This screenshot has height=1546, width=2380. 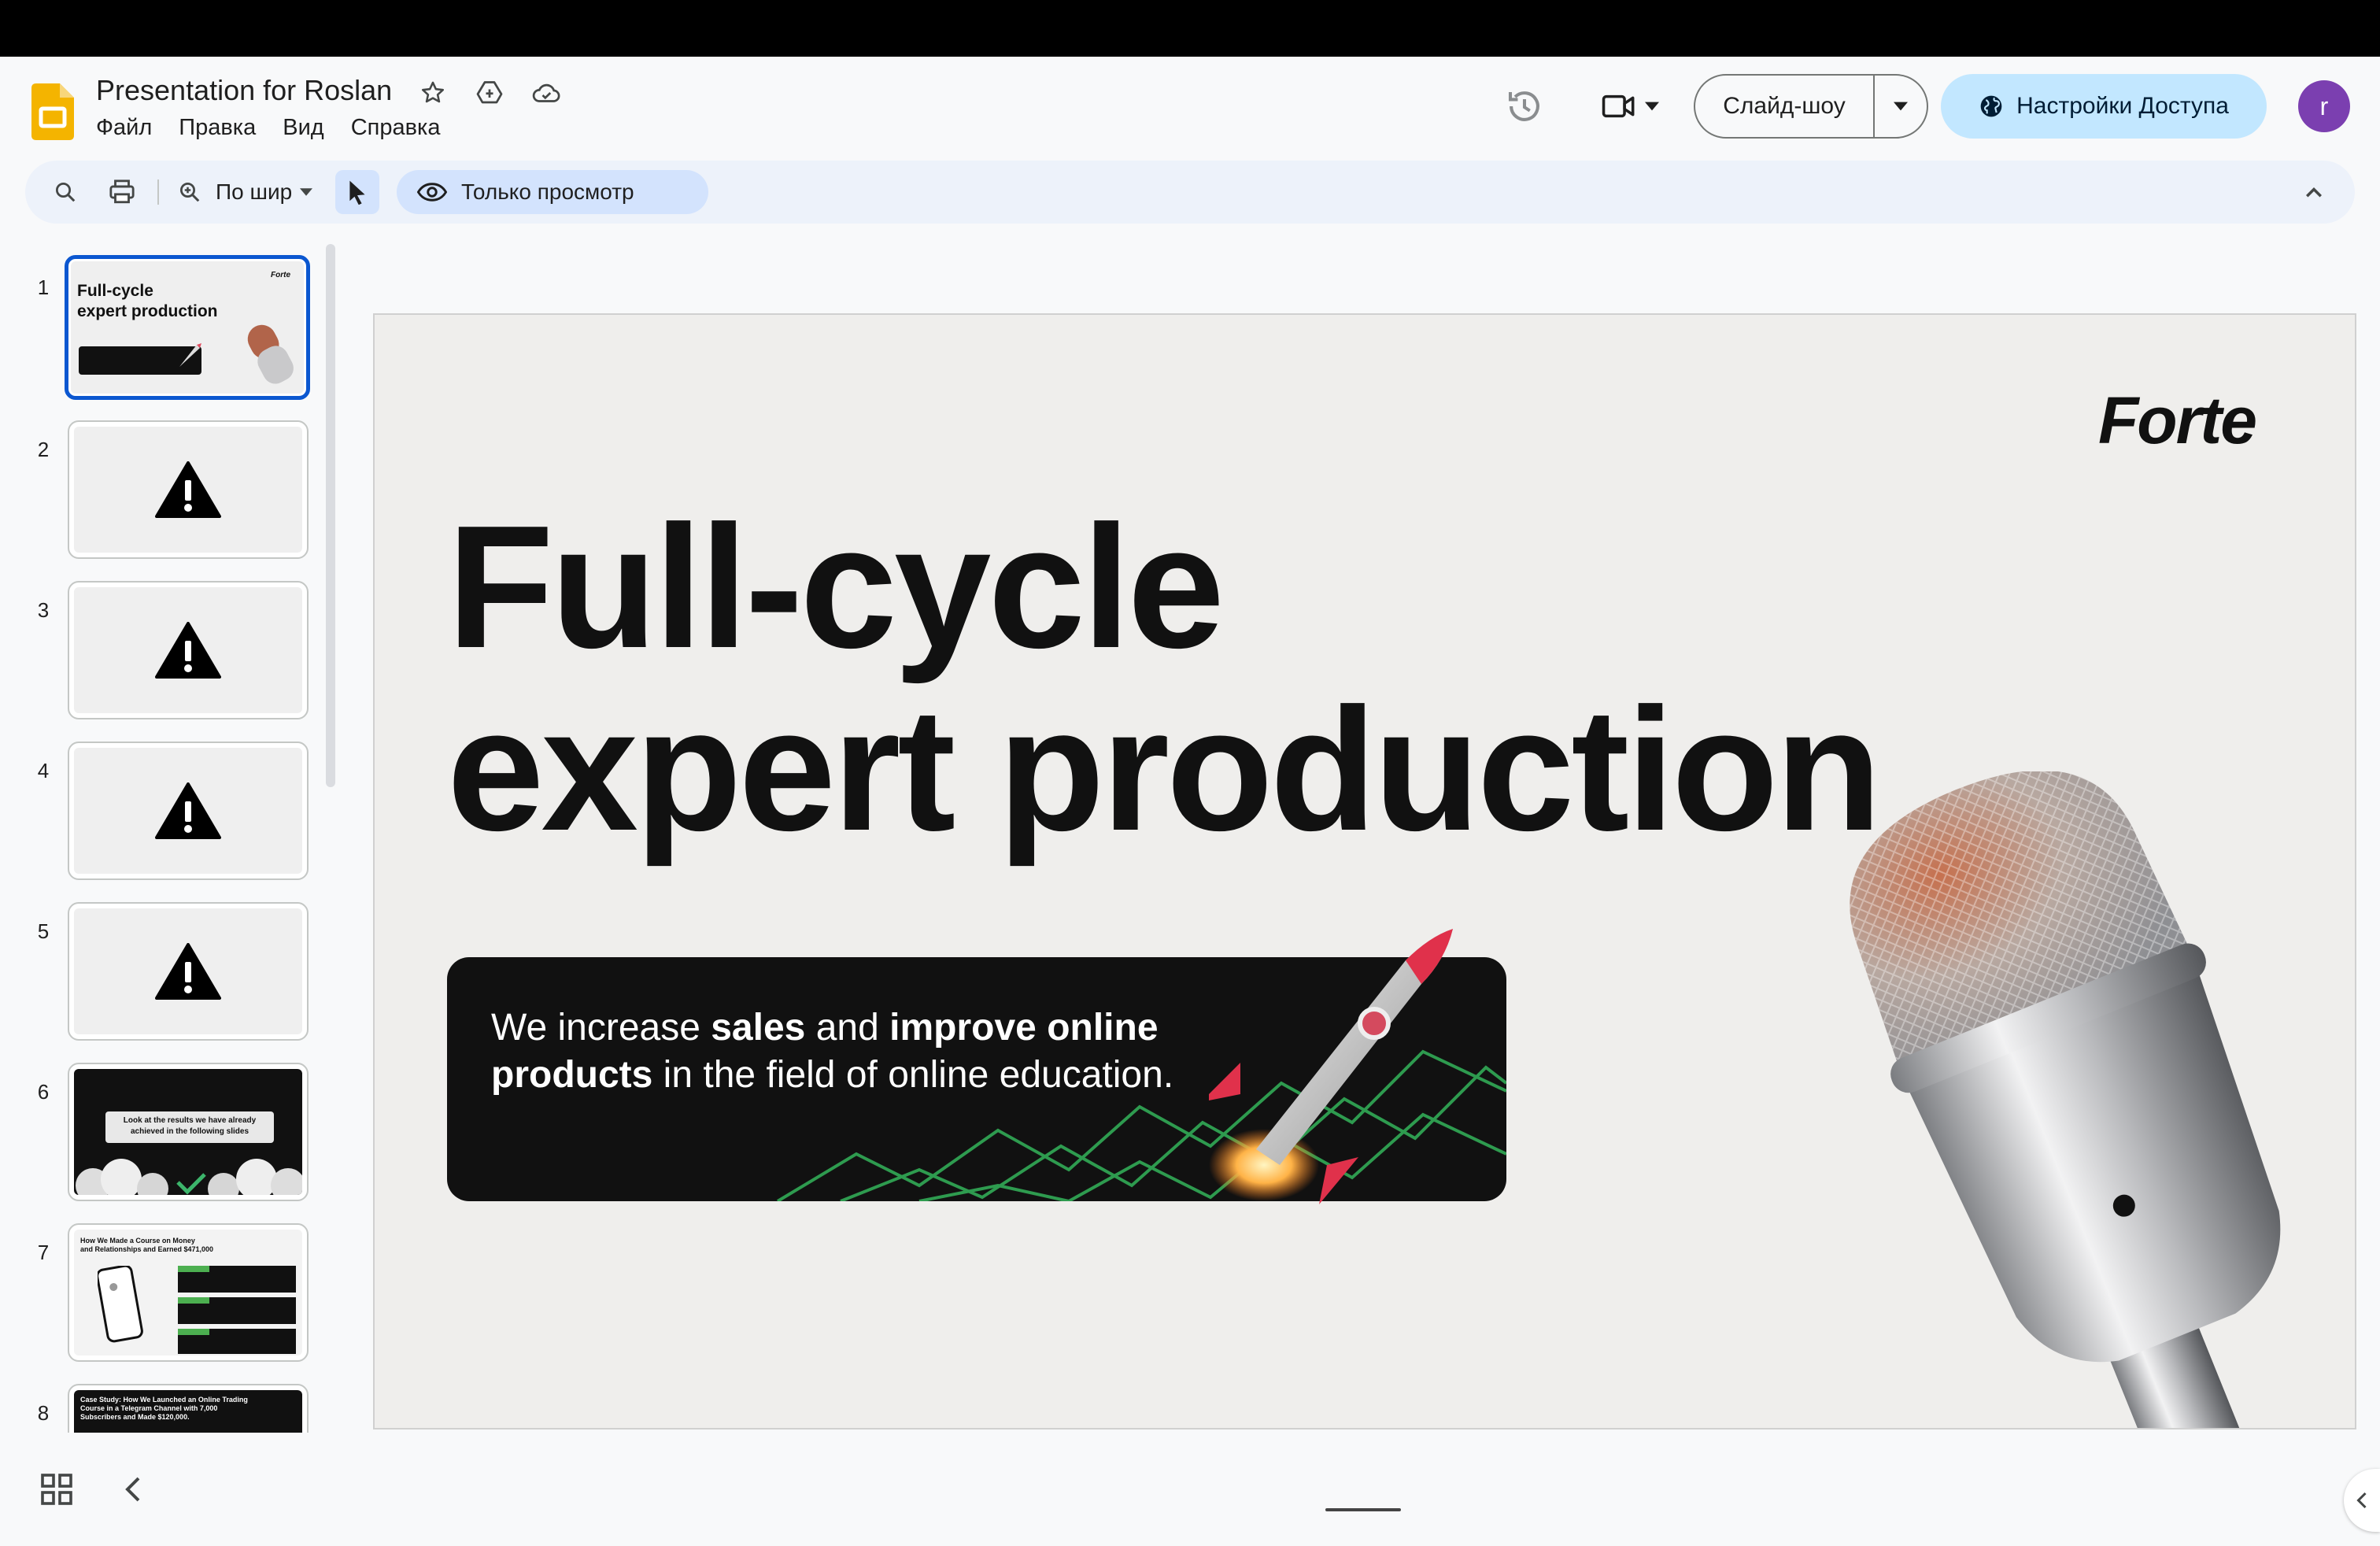 I want to click on menu-help: Справка, so click(x=396, y=128).